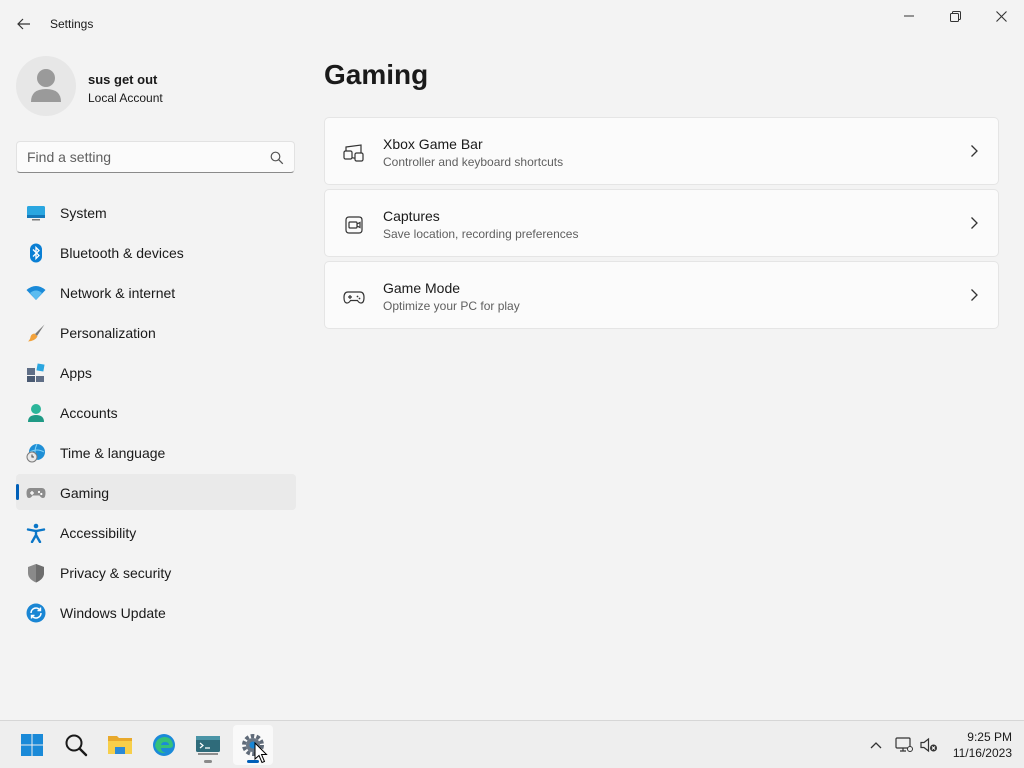 This screenshot has height=768, width=1024. I want to click on maximize-icon, so click(955, 16).